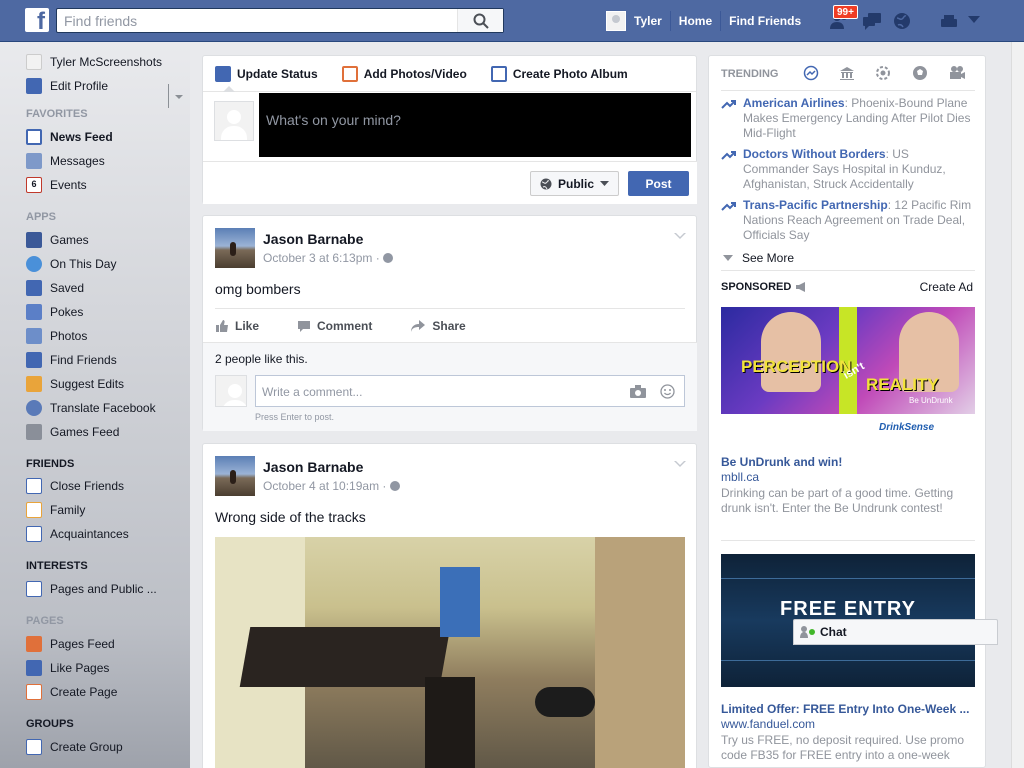  What do you see at coordinates (667, 391) in the screenshot?
I see `emoji-icon` at bounding box center [667, 391].